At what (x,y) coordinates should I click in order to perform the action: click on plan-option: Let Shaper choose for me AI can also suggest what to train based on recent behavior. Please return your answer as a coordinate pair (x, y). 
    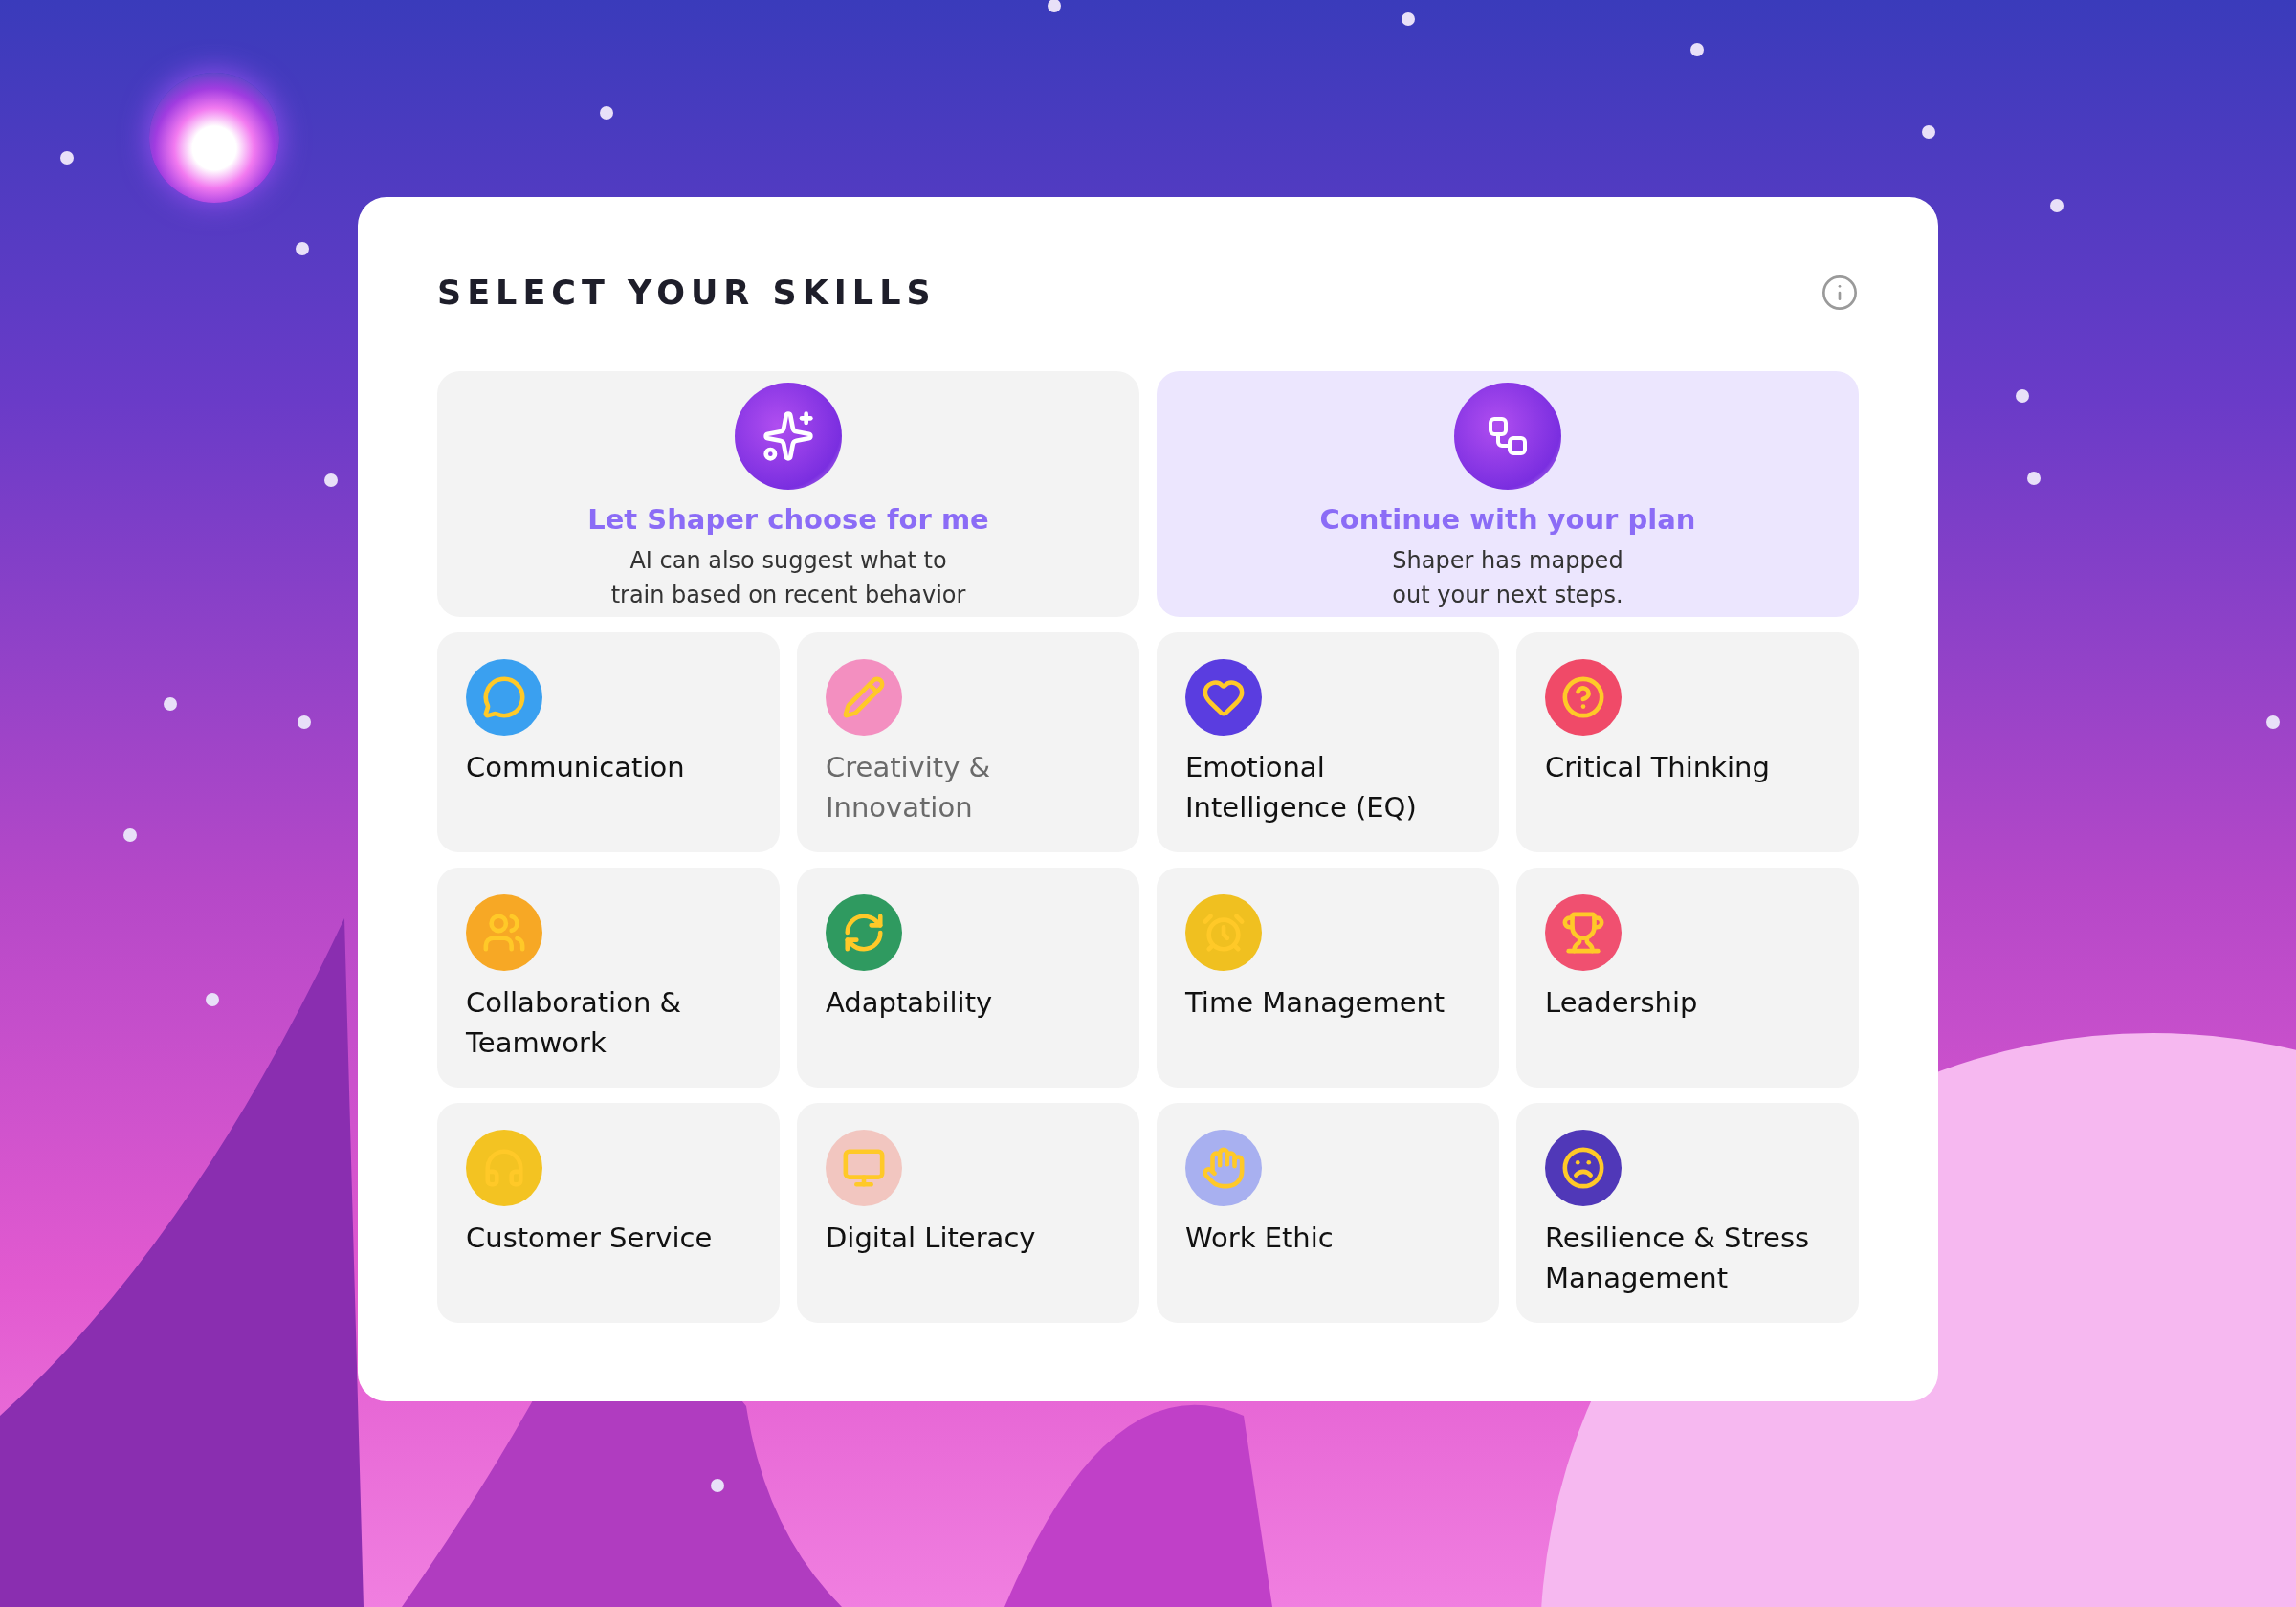
    Looking at the image, I should click on (788, 494).